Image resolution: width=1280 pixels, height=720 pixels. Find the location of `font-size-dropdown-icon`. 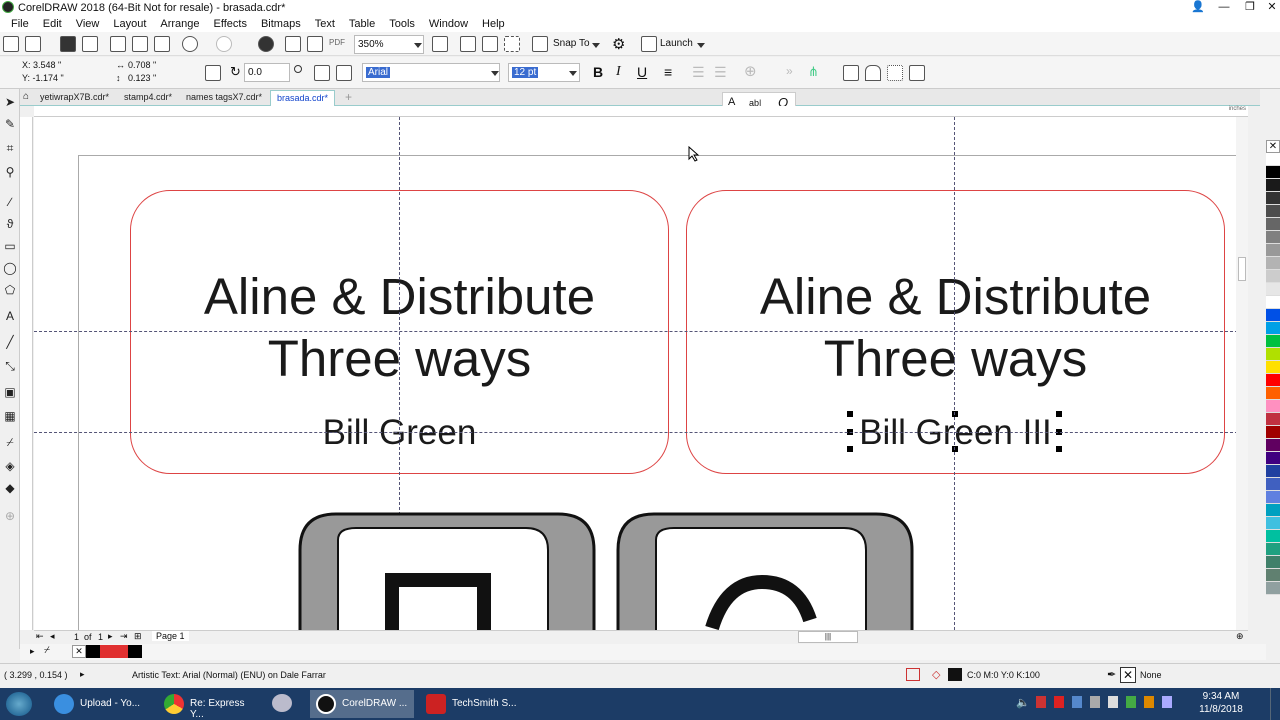

font-size-dropdown-icon is located at coordinates (573, 73).